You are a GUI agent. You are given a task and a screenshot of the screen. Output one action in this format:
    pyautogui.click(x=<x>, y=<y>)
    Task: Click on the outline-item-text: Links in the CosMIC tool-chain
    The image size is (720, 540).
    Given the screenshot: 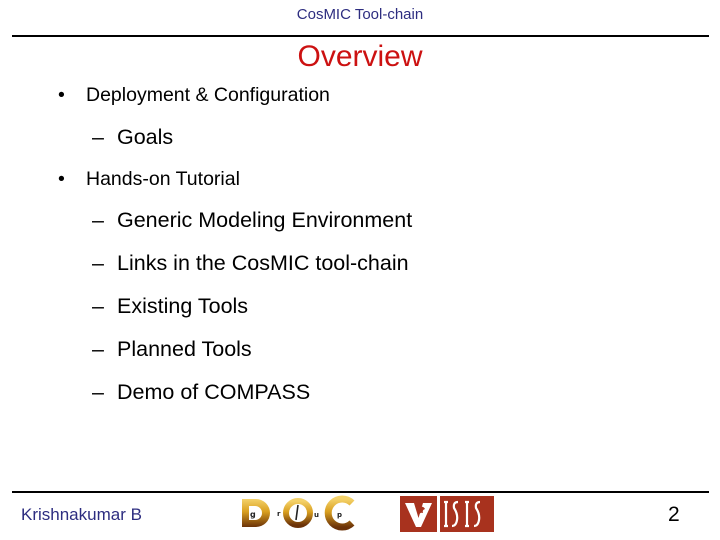 What is the action you would take?
    pyautogui.click(x=263, y=263)
    